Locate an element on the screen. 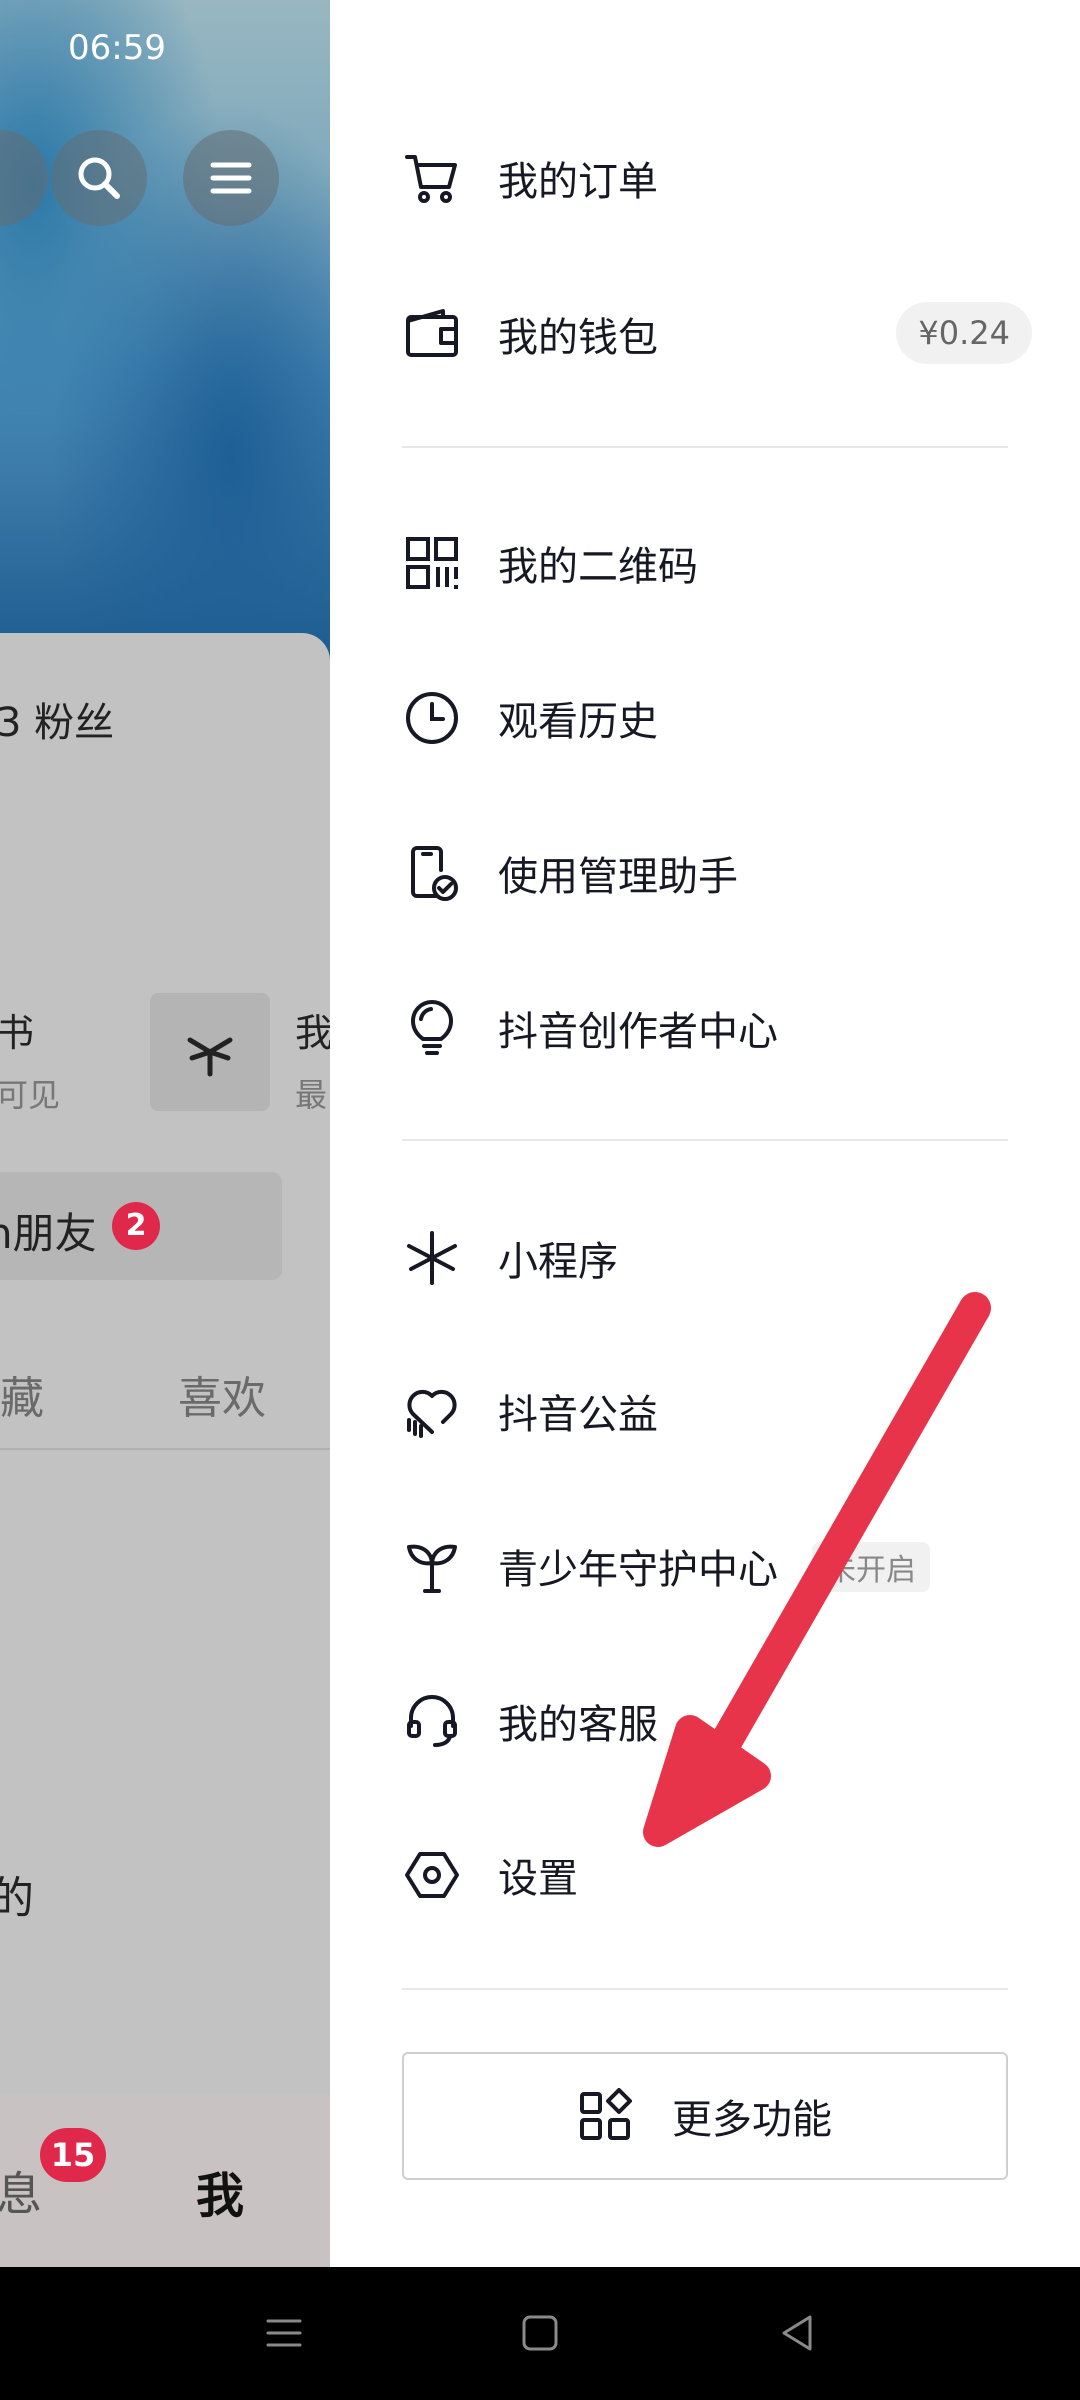  wallet-balance: ¥0.24 is located at coordinates (964, 333).